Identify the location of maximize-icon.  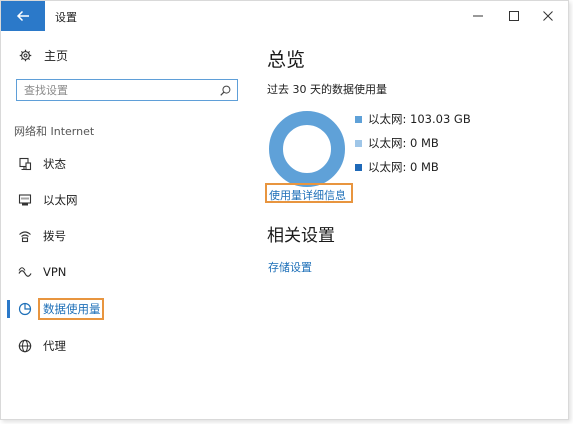
(514, 16).